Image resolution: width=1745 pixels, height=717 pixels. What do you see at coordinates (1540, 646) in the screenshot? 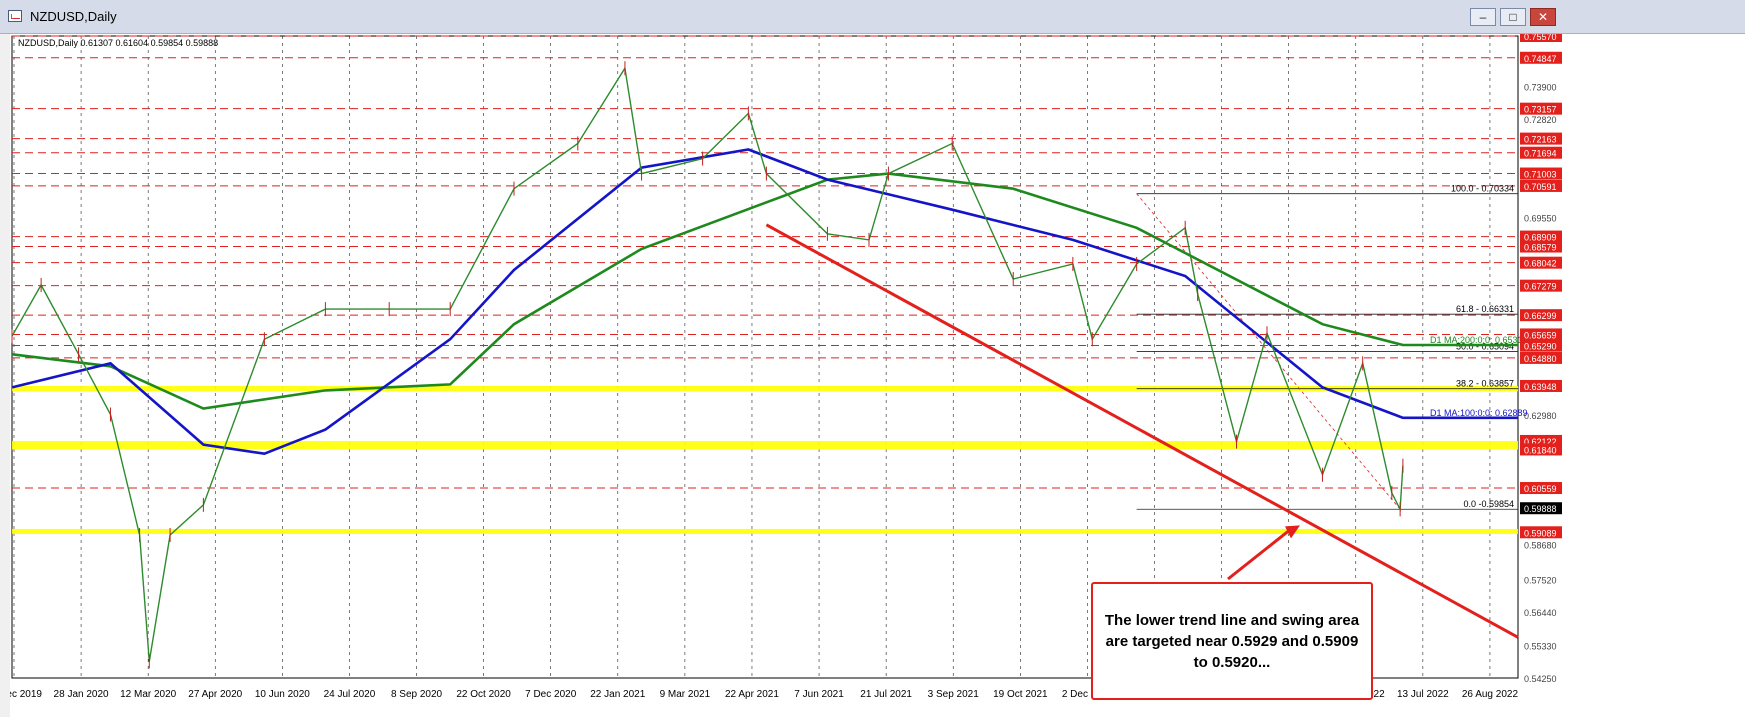
I see `y-tick-label: 0.55330` at bounding box center [1540, 646].